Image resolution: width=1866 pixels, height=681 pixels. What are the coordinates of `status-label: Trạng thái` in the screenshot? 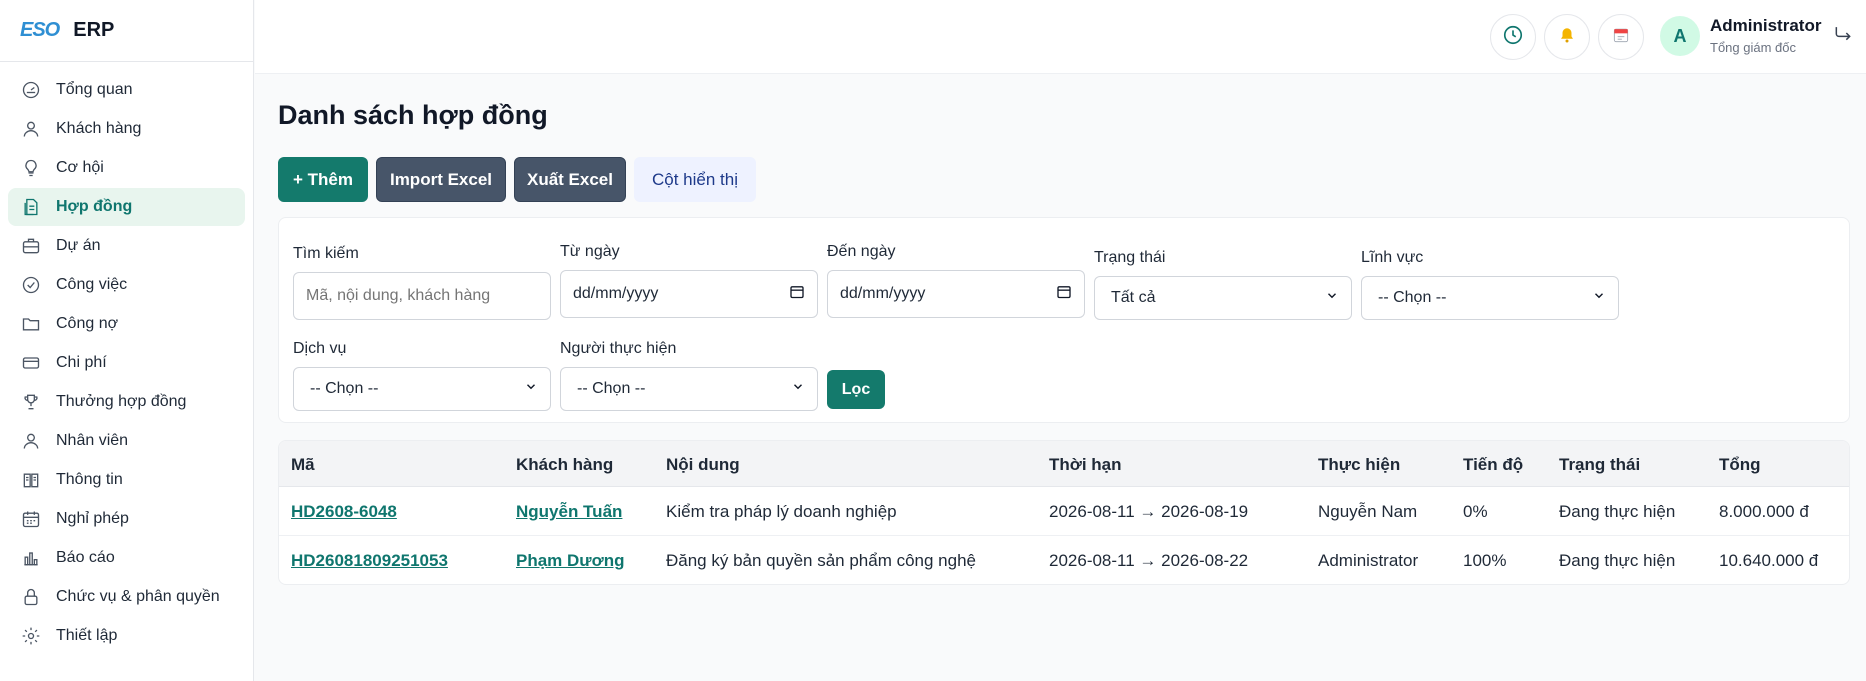 It's located at (1130, 257).